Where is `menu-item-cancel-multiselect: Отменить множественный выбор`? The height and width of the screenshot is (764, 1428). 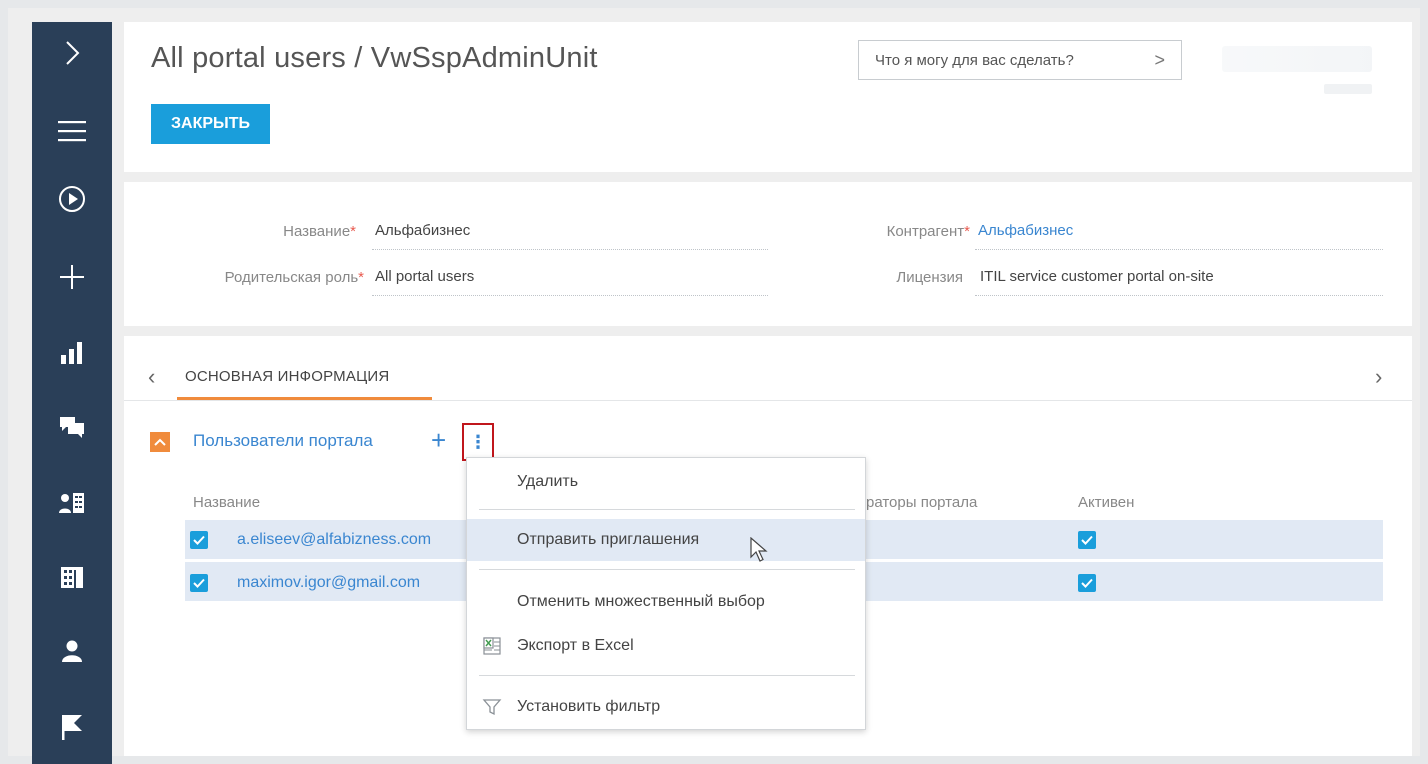
menu-item-cancel-multiselect: Отменить множественный выбор is located at coordinates (666, 602).